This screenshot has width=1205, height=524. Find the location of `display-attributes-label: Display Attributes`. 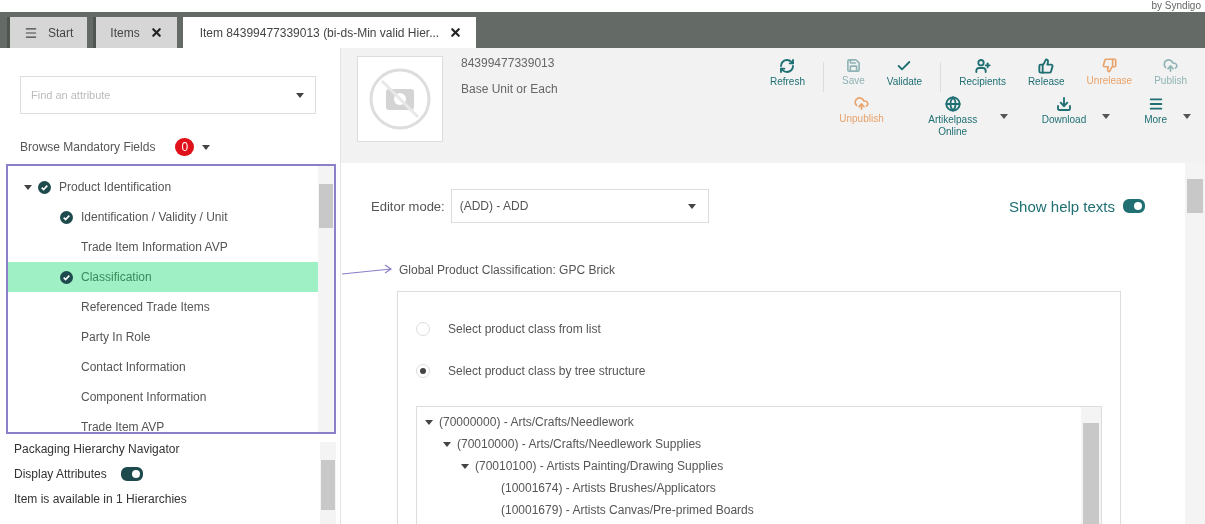

display-attributes-label: Display Attributes is located at coordinates (60, 474).